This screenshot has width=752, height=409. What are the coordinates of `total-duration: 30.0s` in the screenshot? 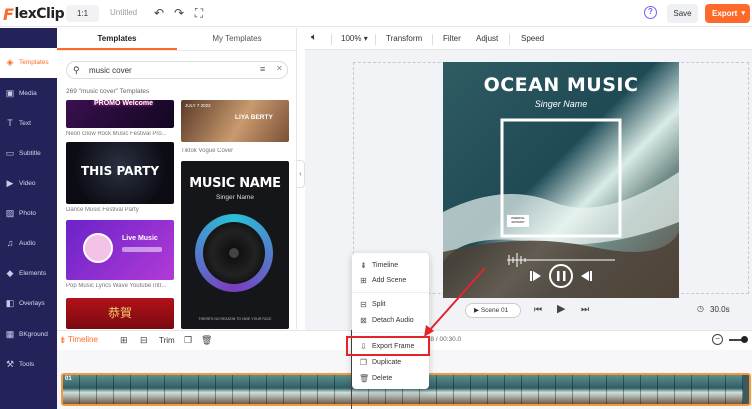 It's located at (720, 309).